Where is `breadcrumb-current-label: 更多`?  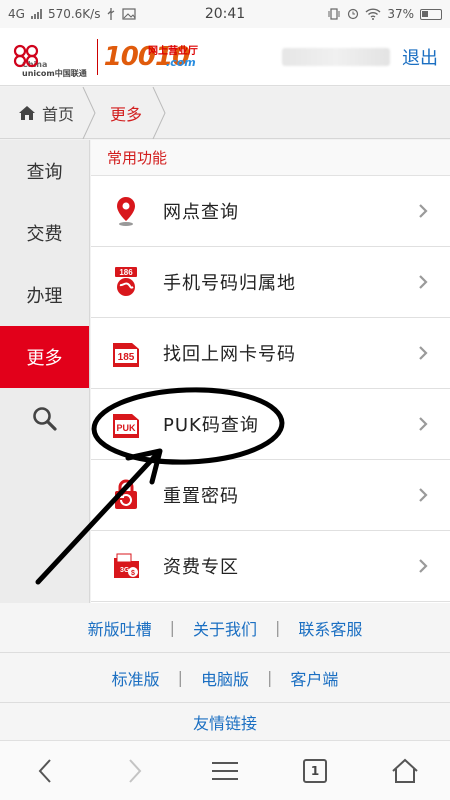 breadcrumb-current-label: 更多 is located at coordinates (126, 114).